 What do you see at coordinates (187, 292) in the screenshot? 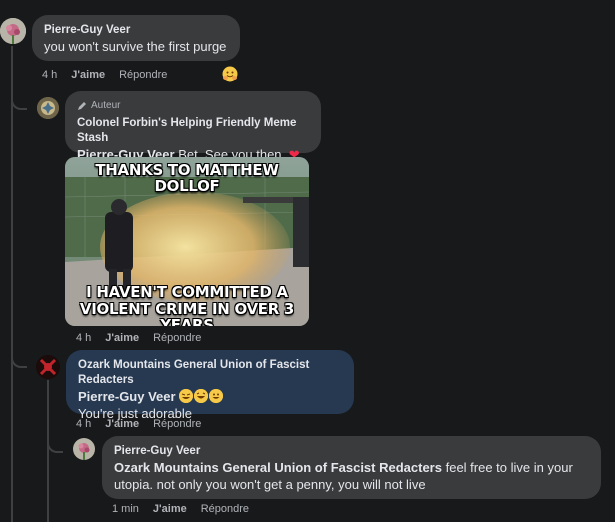
I see `meme-bottom-caption-line1: I HAVEN'T COMMITTED A` at bounding box center [187, 292].